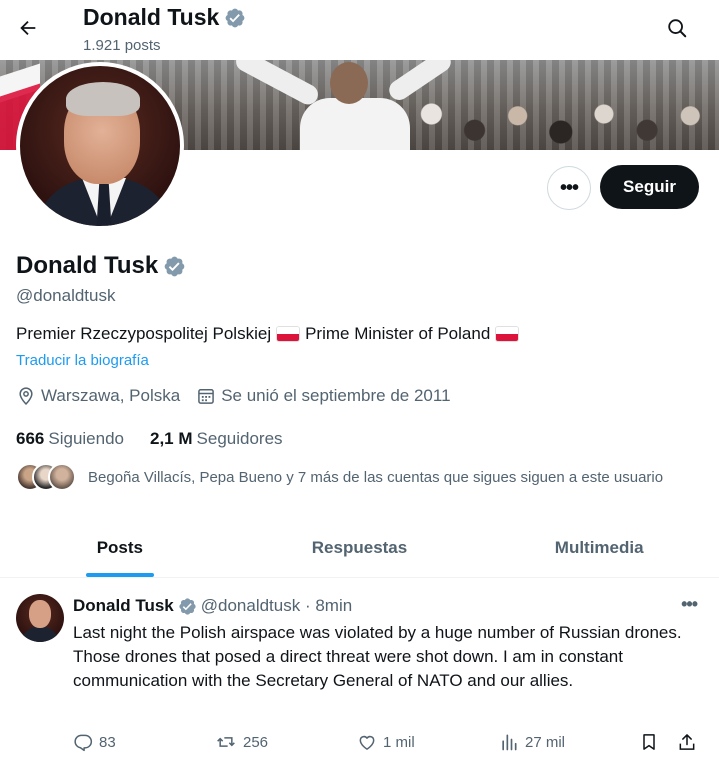 The image size is (719, 759). I want to click on like-count: 1 mil, so click(399, 742).